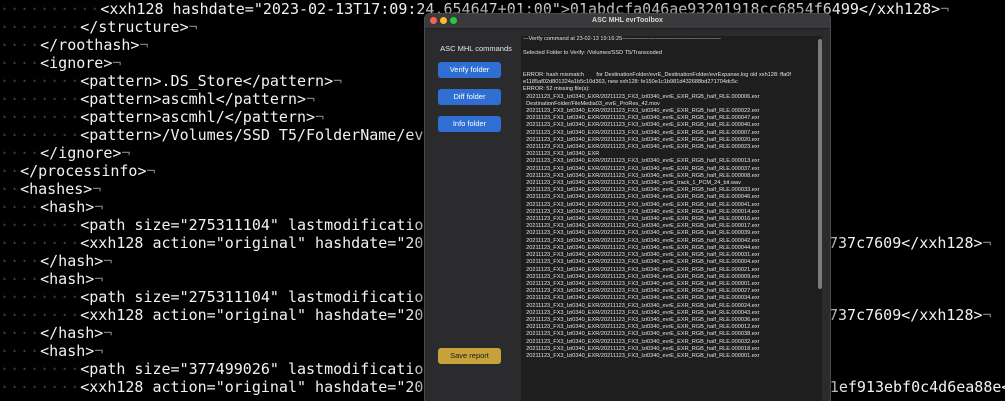  Describe the element at coordinates (90, 45) in the screenshot. I see `code-text: </roothash>` at that location.